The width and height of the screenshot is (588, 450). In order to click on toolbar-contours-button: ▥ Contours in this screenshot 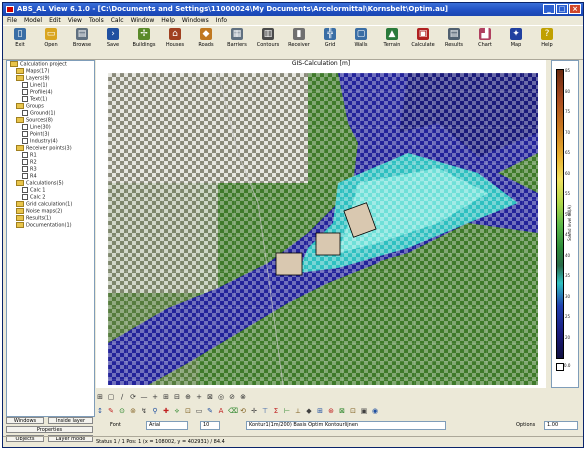, I will do `click(268, 38)`.